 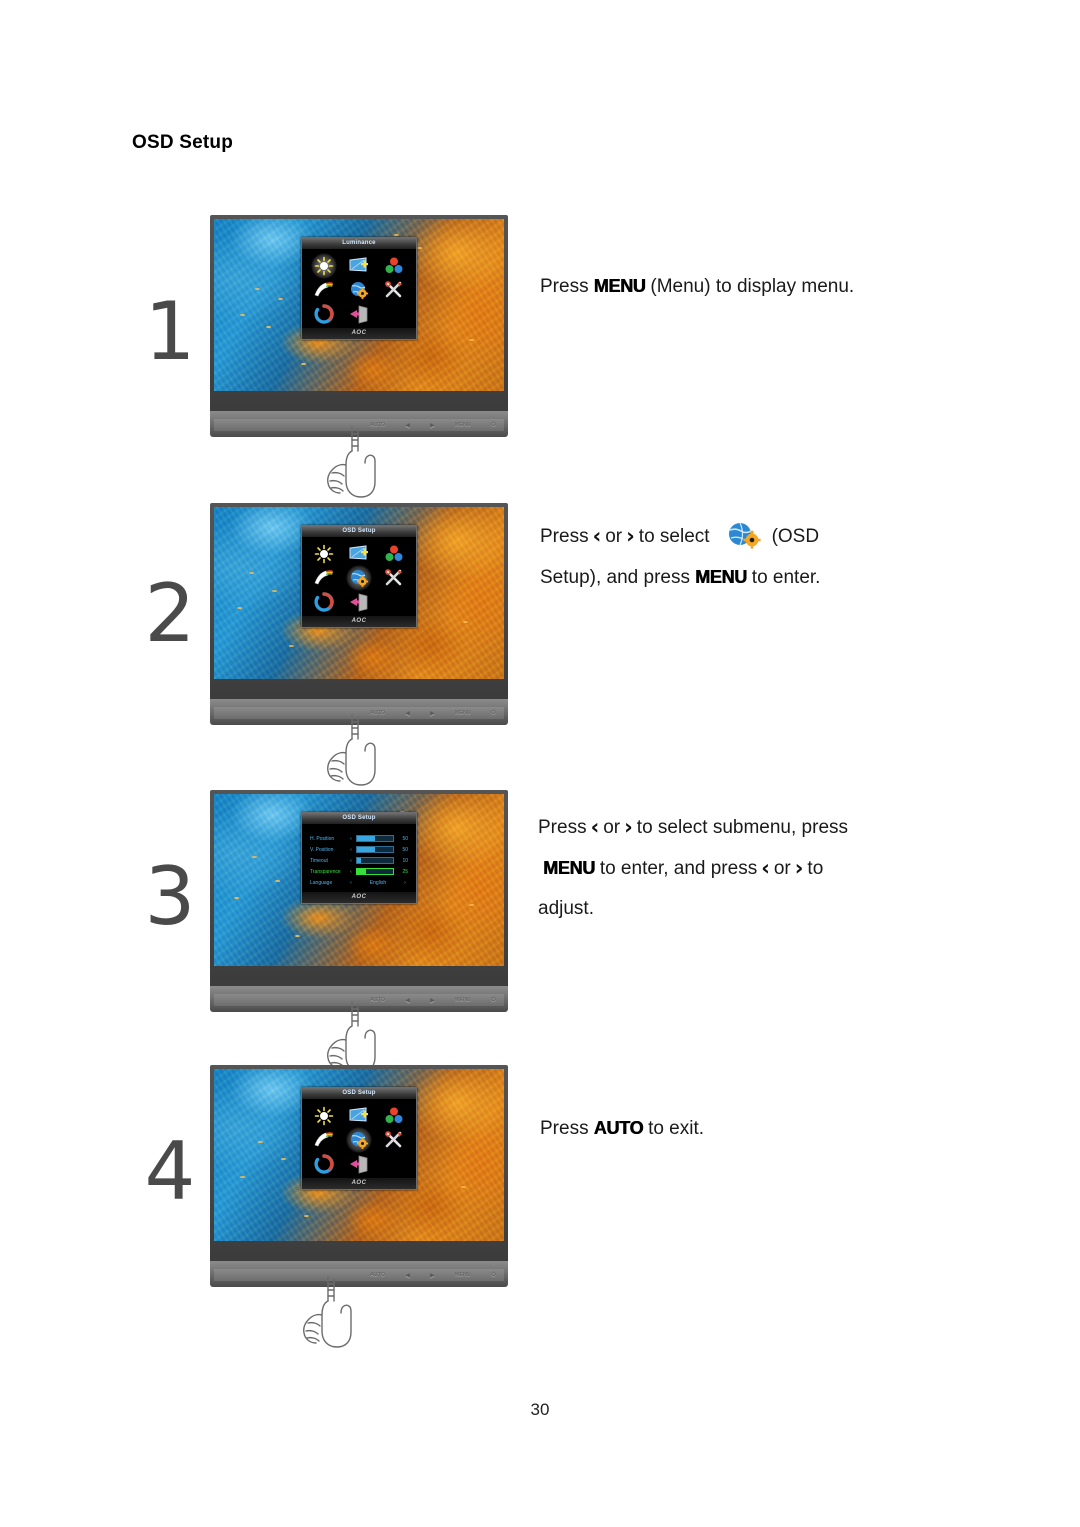 I want to click on monitor-frame: Luminance AOC, so click(x=359, y=315).